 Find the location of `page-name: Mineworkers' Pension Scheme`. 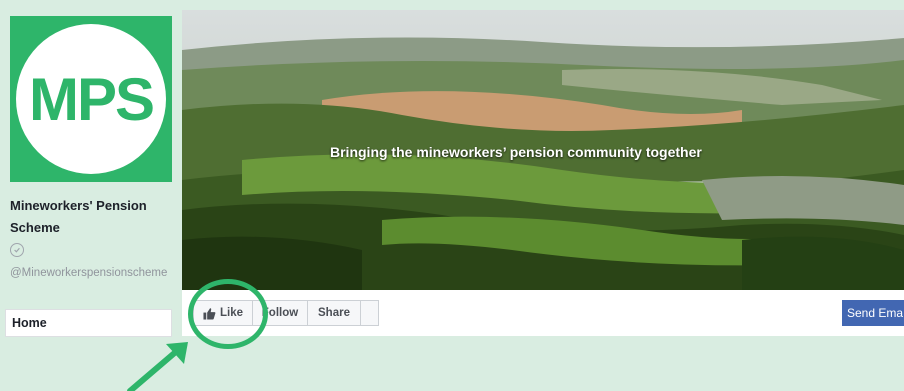

page-name: Mineworkers' Pension Scheme is located at coordinates (90, 217).